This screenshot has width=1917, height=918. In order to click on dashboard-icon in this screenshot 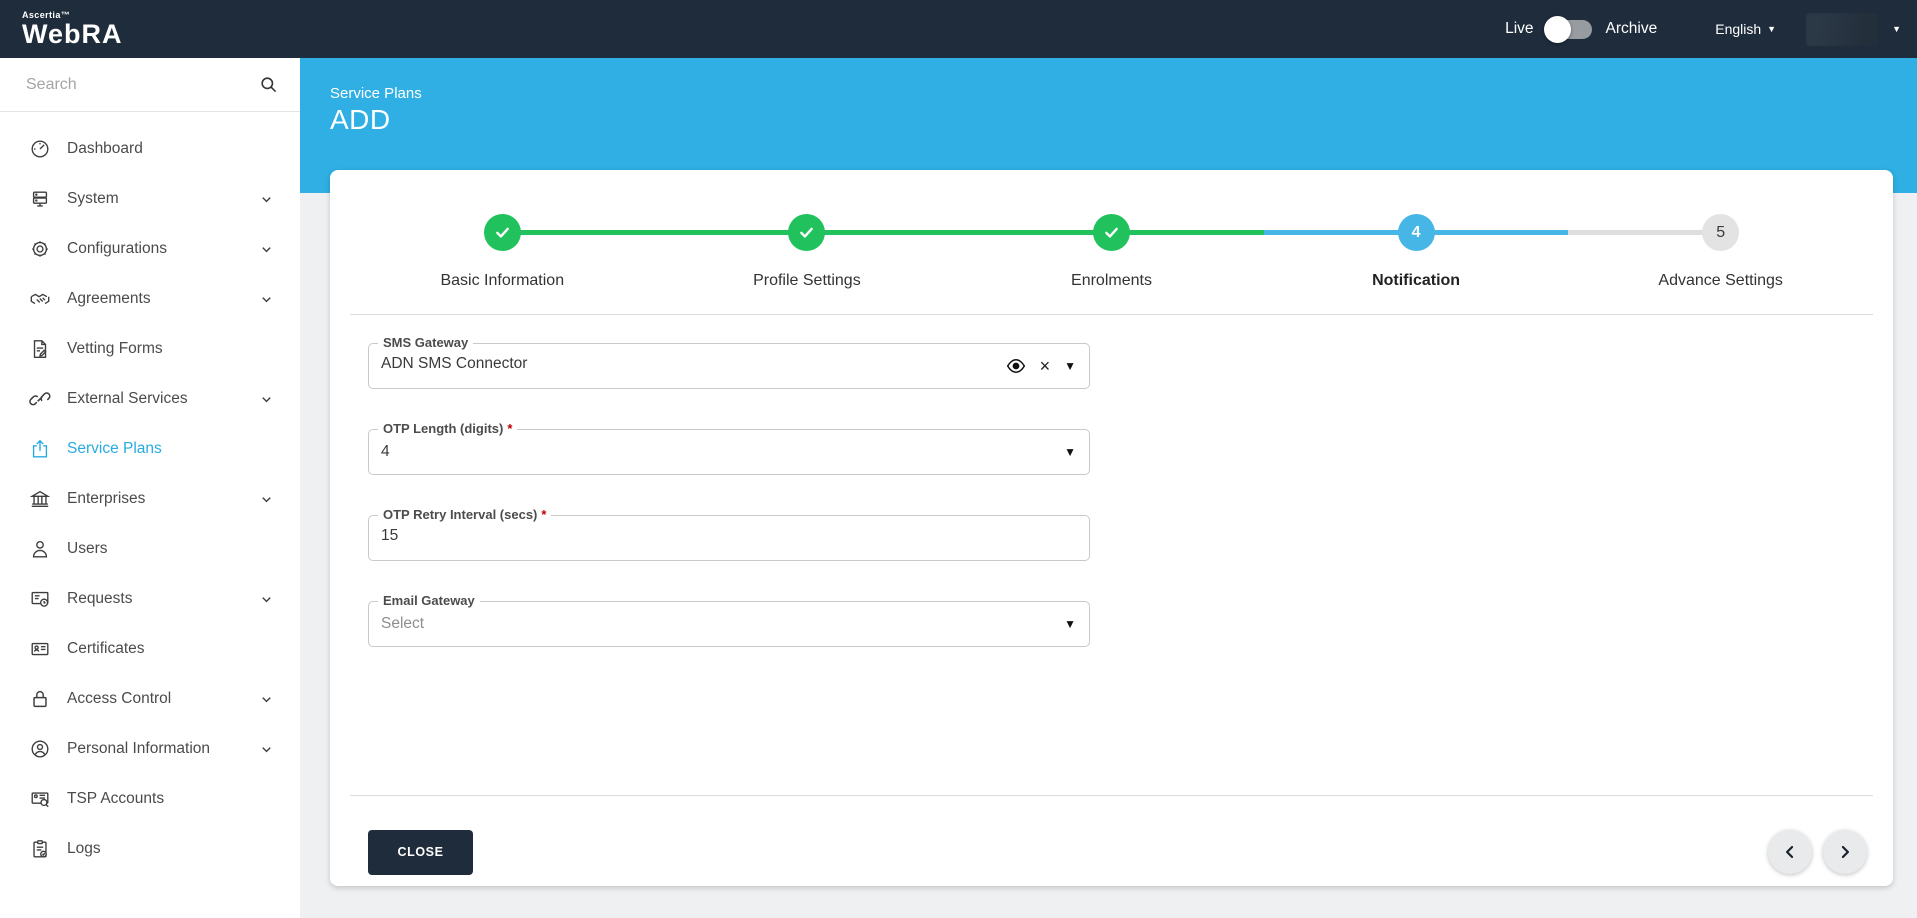, I will do `click(40, 149)`.